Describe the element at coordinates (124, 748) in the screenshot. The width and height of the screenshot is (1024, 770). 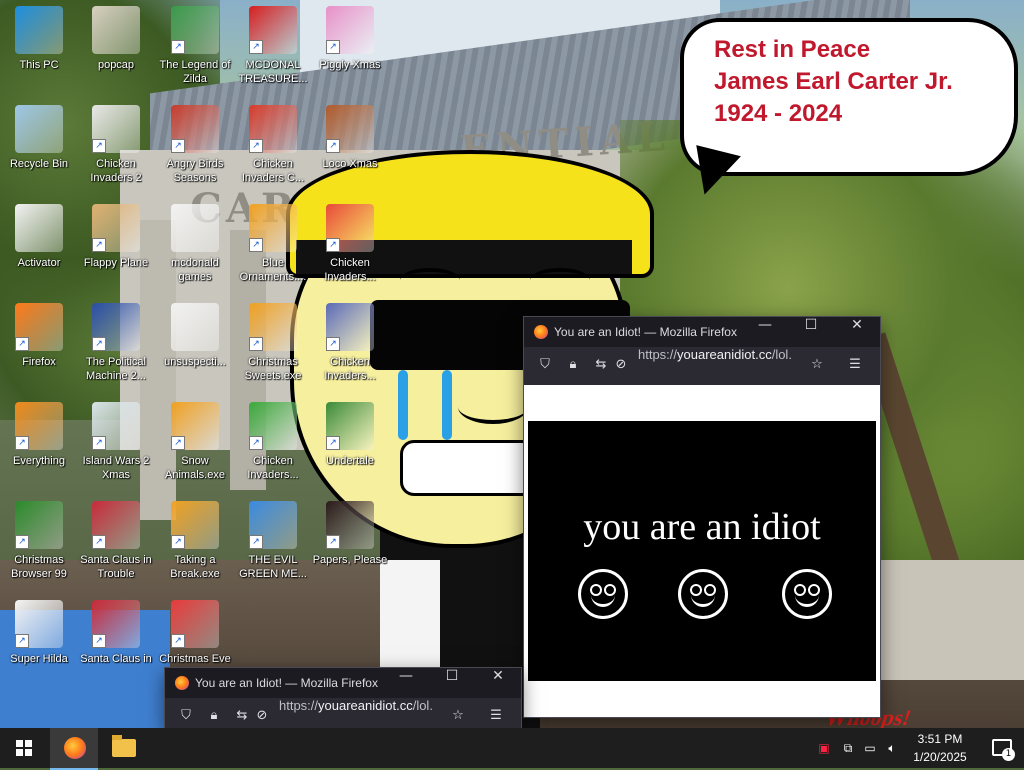
I see `taskbar-file-explorer-button` at that location.